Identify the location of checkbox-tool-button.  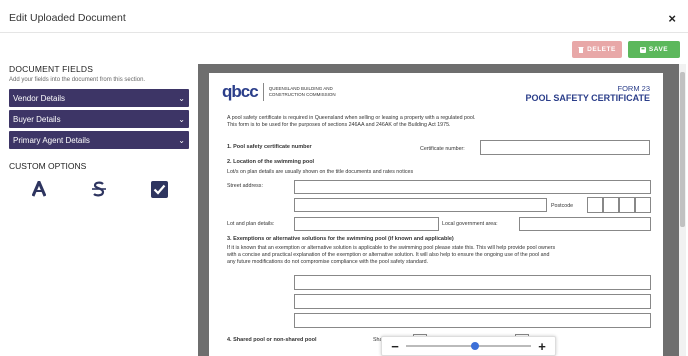
(159, 189).